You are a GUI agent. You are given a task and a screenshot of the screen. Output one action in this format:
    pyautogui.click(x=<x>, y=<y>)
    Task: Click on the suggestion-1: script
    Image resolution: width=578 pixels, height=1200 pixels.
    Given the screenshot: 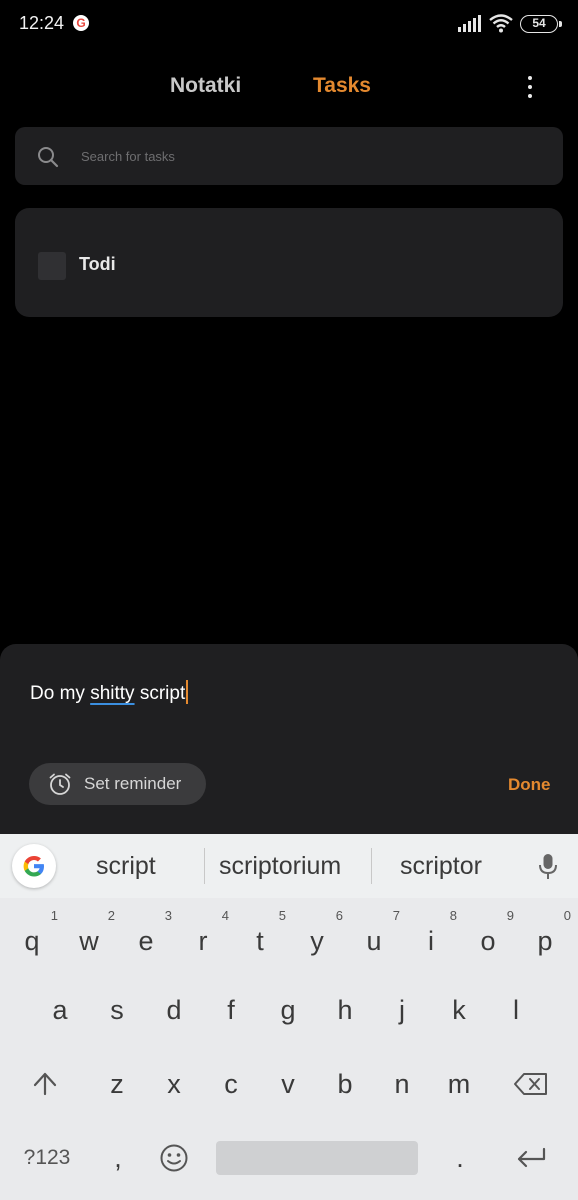 What is the action you would take?
    pyautogui.click(x=126, y=866)
    